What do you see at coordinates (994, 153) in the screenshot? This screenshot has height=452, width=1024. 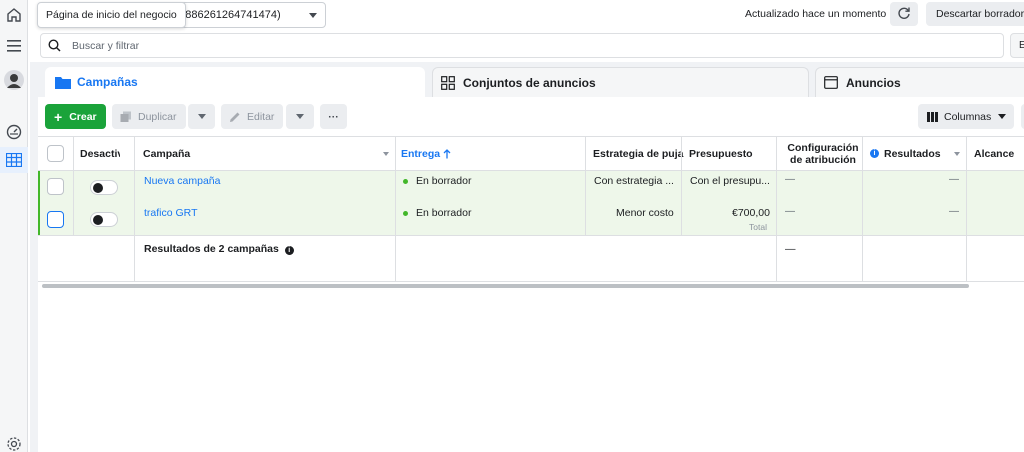 I see `column-header-reach: Alcance` at bounding box center [994, 153].